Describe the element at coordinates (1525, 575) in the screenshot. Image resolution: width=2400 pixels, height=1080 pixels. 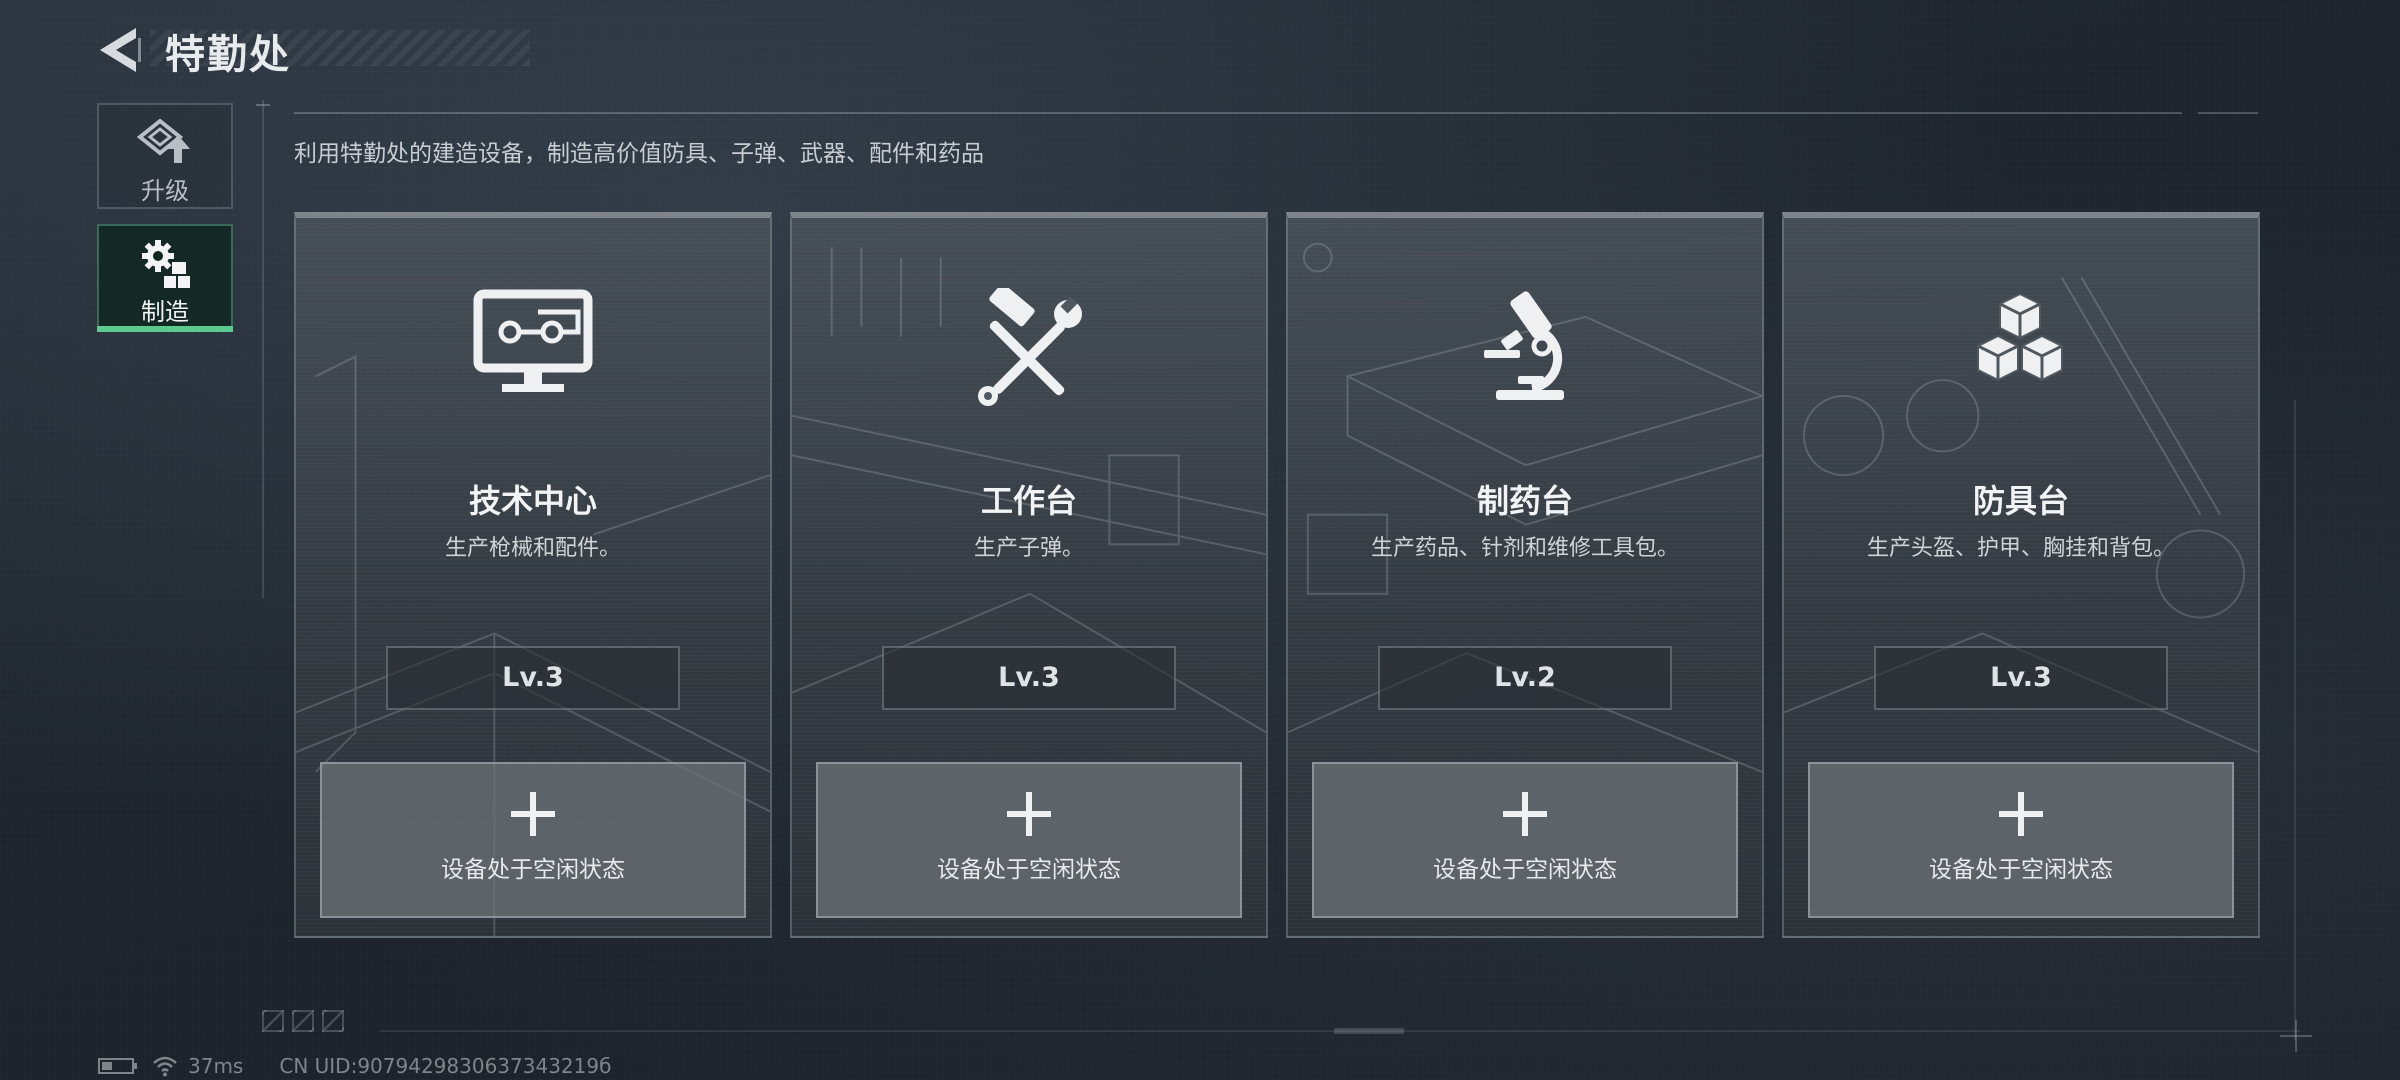
I see `station-card-pharmacy: 制药台 生产药品、针剂和维修工具包。 Lv.2 设备处于空闲状态` at that location.